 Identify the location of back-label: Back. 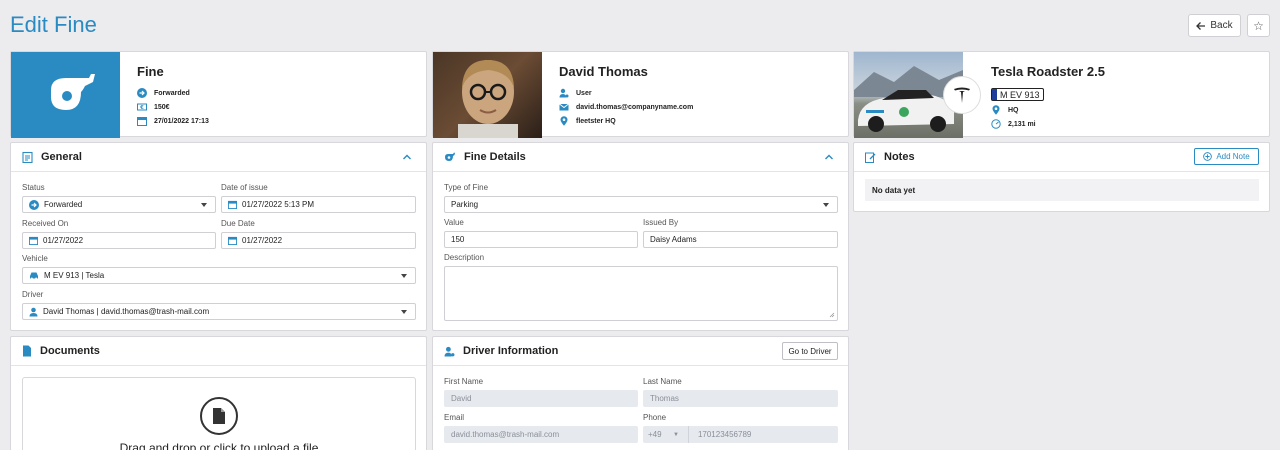
(1221, 25).